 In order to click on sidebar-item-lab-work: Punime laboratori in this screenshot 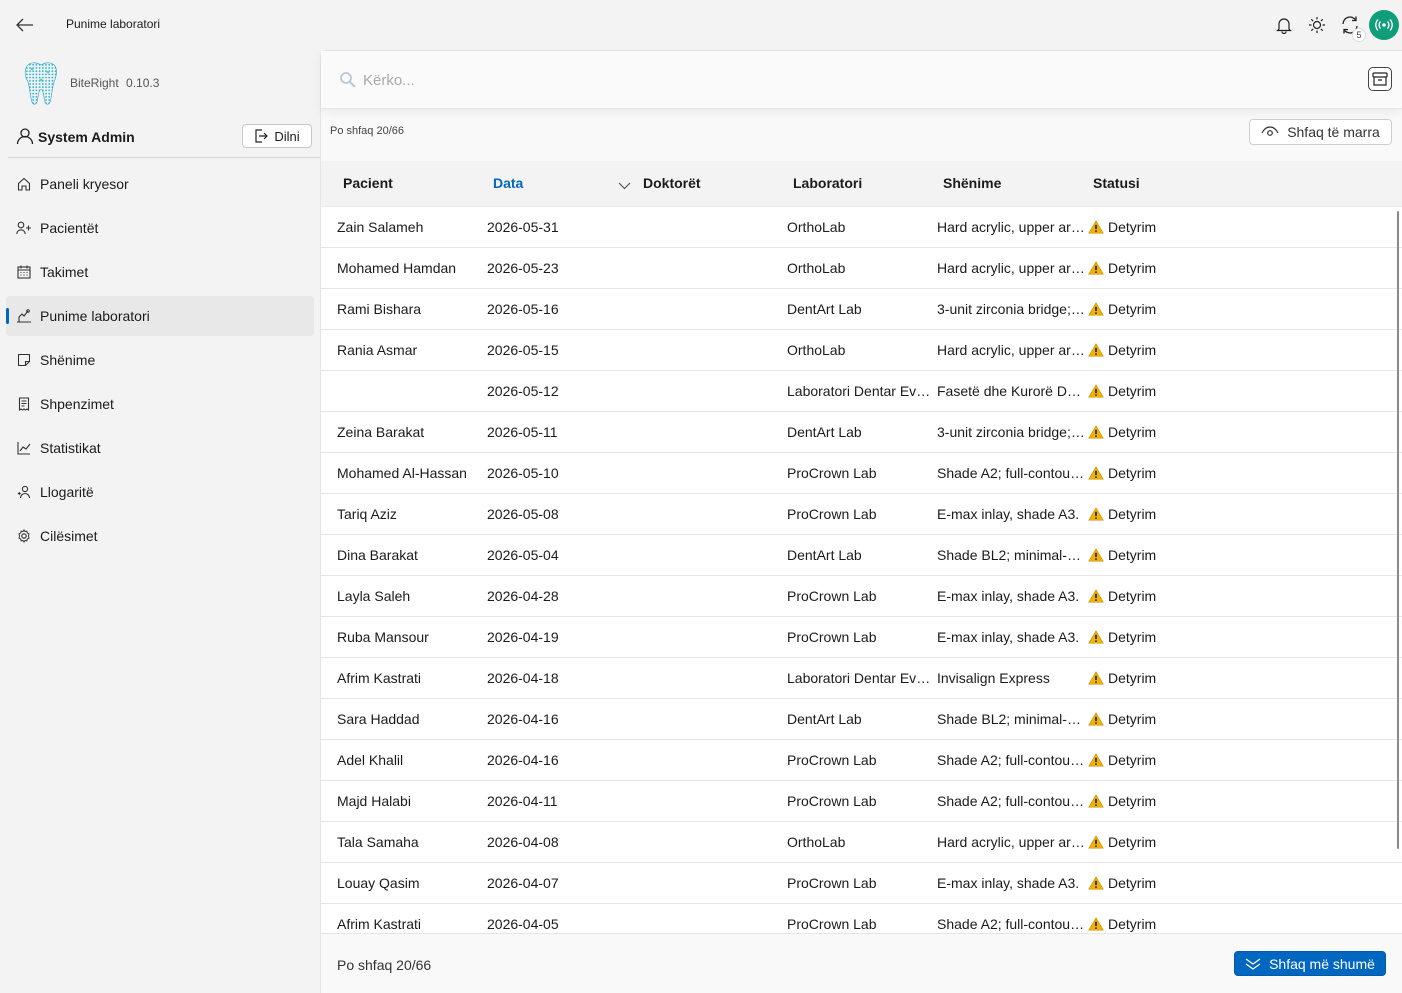, I will do `click(160, 316)`.